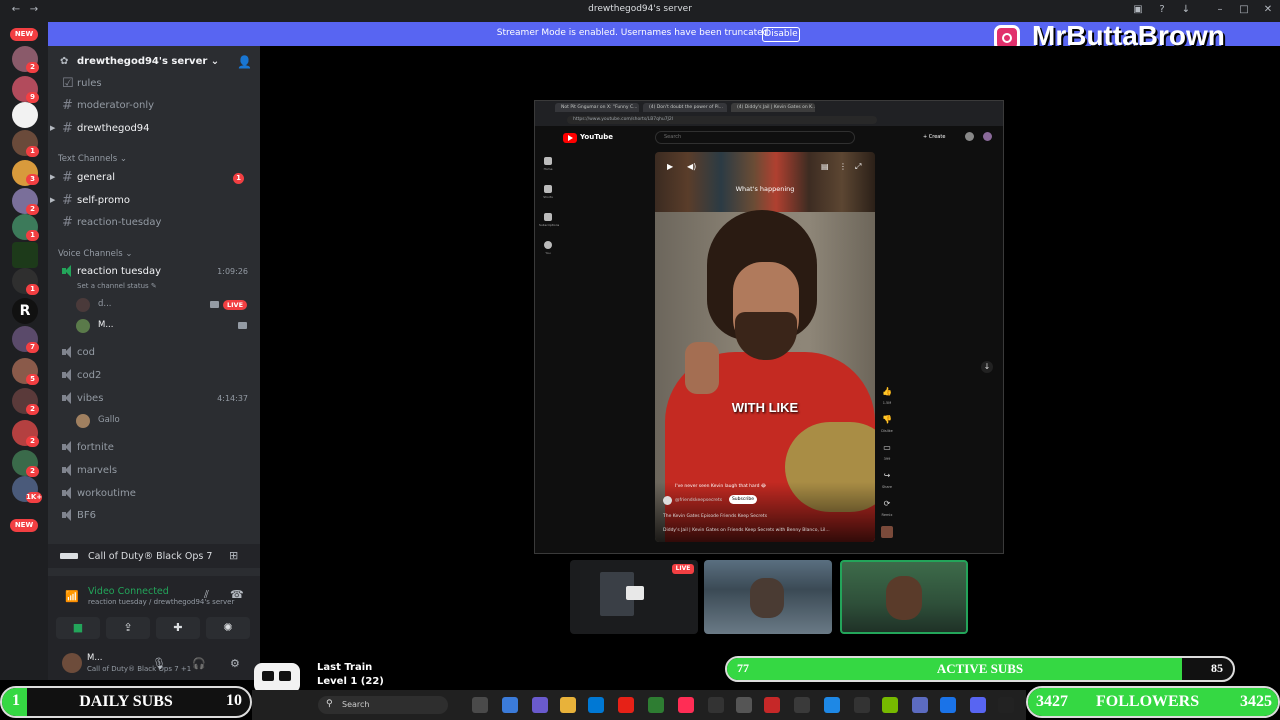 The width and height of the screenshot is (1280, 720). I want to click on copilot-icon, so click(510, 705).